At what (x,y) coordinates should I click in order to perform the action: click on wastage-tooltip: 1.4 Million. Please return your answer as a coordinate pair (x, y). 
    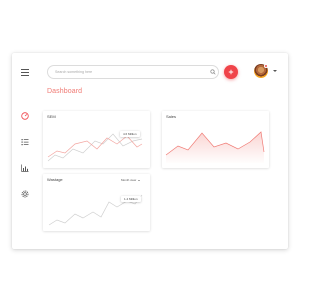
    Looking at the image, I should click on (131, 199).